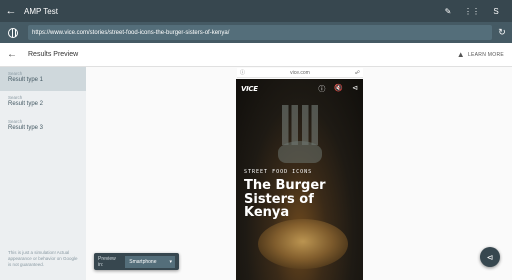  Describe the element at coordinates (300, 152) in the screenshot. I see `fork-base-image` at that location.